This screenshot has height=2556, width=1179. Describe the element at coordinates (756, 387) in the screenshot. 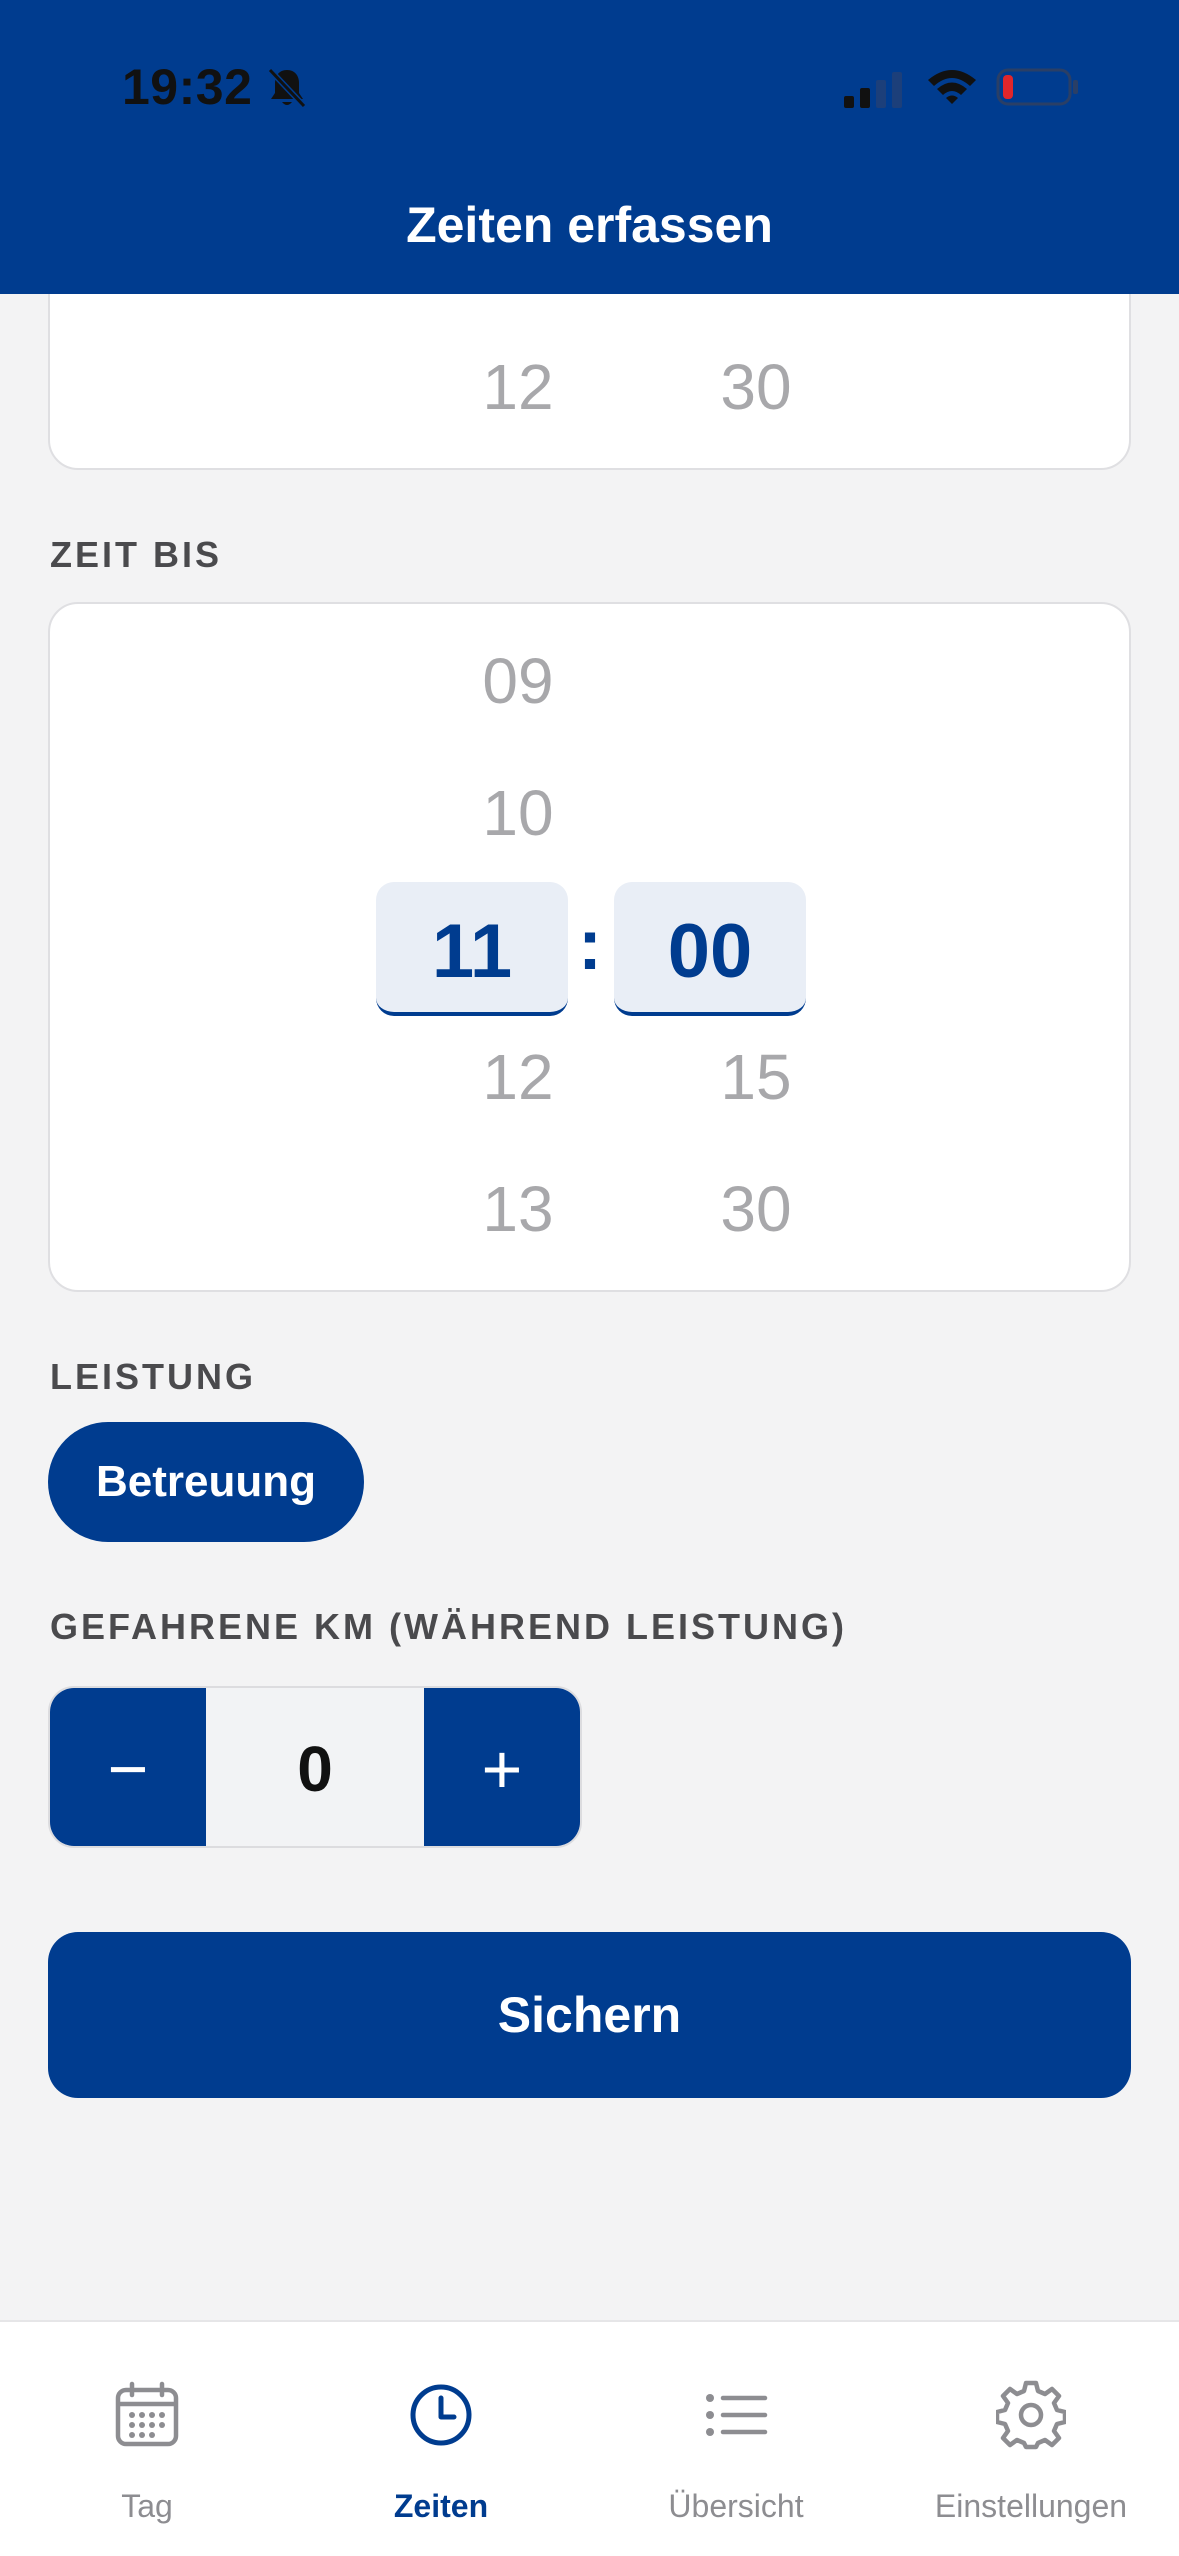

I see `zeit-von-minute-option: 30` at that location.